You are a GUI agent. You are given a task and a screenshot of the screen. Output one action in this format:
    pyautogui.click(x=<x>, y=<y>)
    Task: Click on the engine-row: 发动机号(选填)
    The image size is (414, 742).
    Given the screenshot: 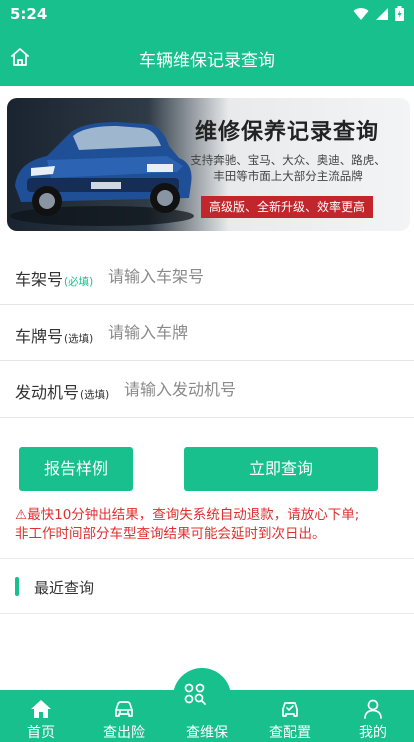 What is the action you would take?
    pyautogui.click(x=207, y=389)
    